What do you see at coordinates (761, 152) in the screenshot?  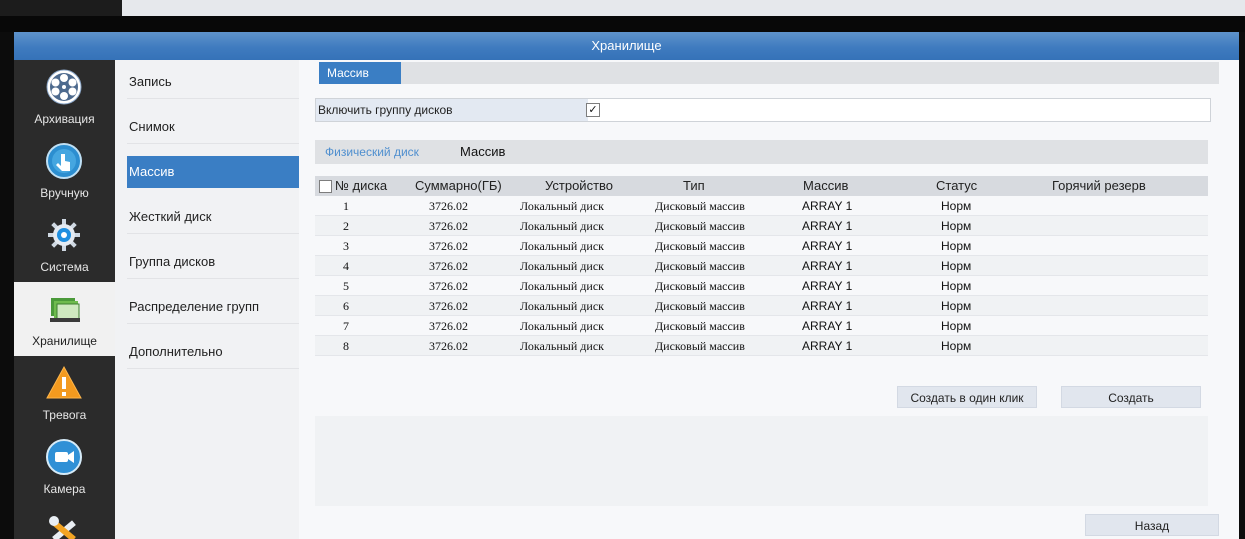 I see `subtab-bar: Физический диск Массив` at bounding box center [761, 152].